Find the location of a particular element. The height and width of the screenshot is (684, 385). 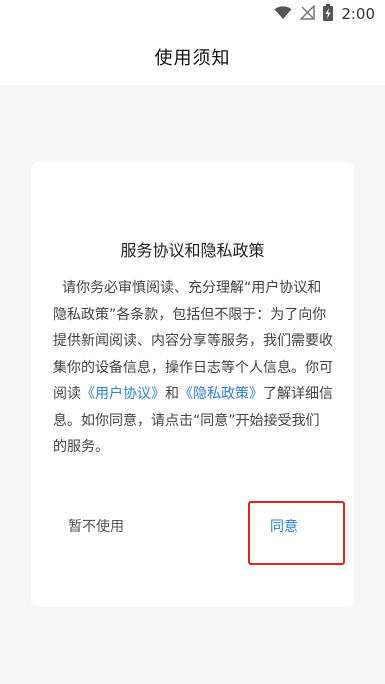

privacy-policy-link: 《隐私政策》 is located at coordinates (221, 394).